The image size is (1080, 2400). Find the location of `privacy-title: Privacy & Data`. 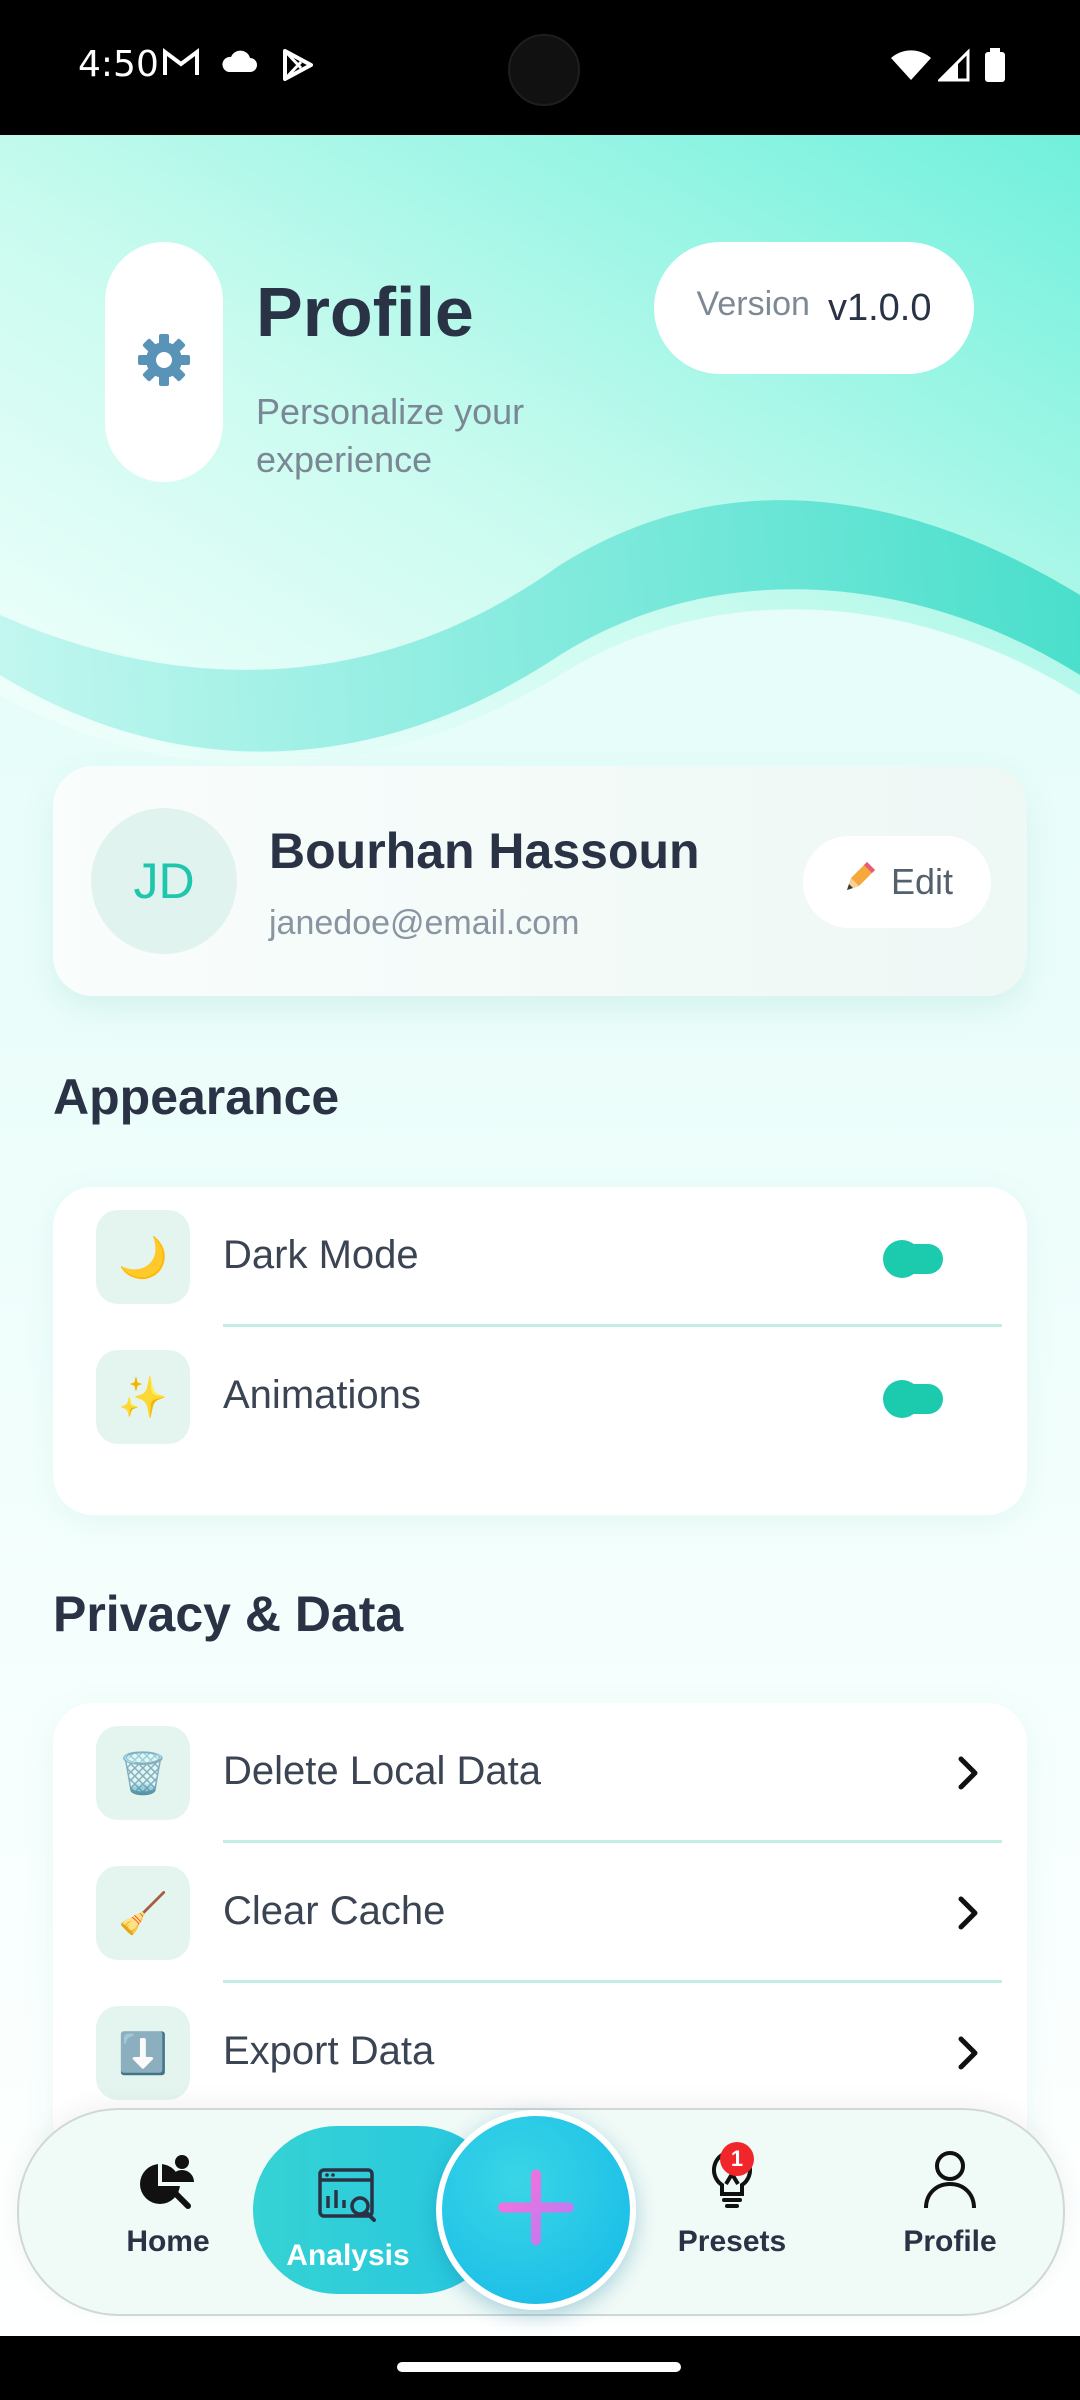

privacy-title: Privacy & Data is located at coordinates (228, 1614).